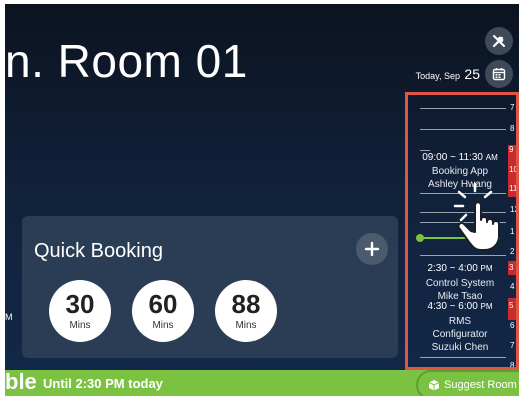 Image resolution: width=524 pixels, height=398 pixels. I want to click on cropped-label: M, so click(9, 317).